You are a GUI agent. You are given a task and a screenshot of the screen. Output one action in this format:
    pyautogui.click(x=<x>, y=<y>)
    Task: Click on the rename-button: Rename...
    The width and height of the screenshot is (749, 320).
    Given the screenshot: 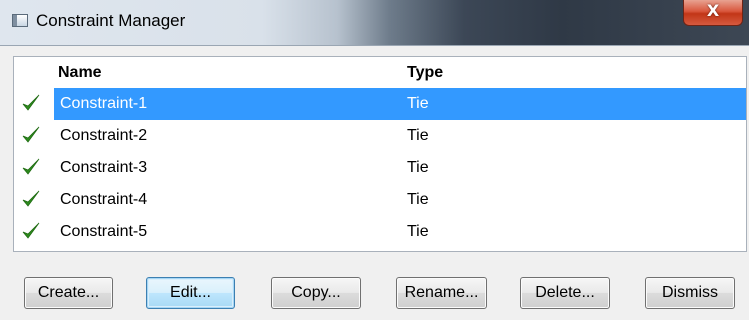 What is the action you would take?
    pyautogui.click(x=441, y=293)
    